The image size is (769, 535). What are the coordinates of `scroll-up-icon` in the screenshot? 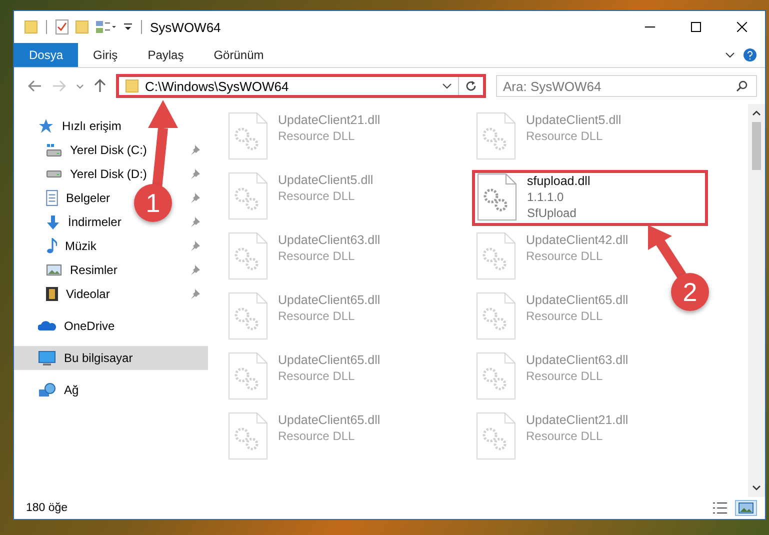 It's located at (756, 113).